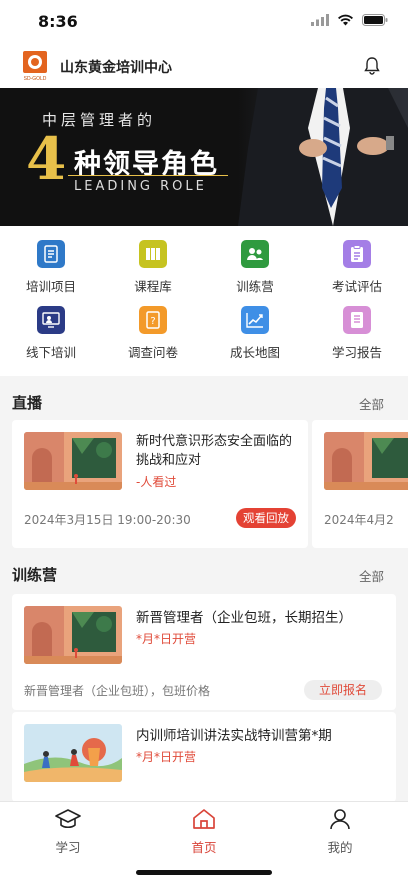 The image size is (408, 883). I want to click on banner-photo-businessman, so click(323, 157).